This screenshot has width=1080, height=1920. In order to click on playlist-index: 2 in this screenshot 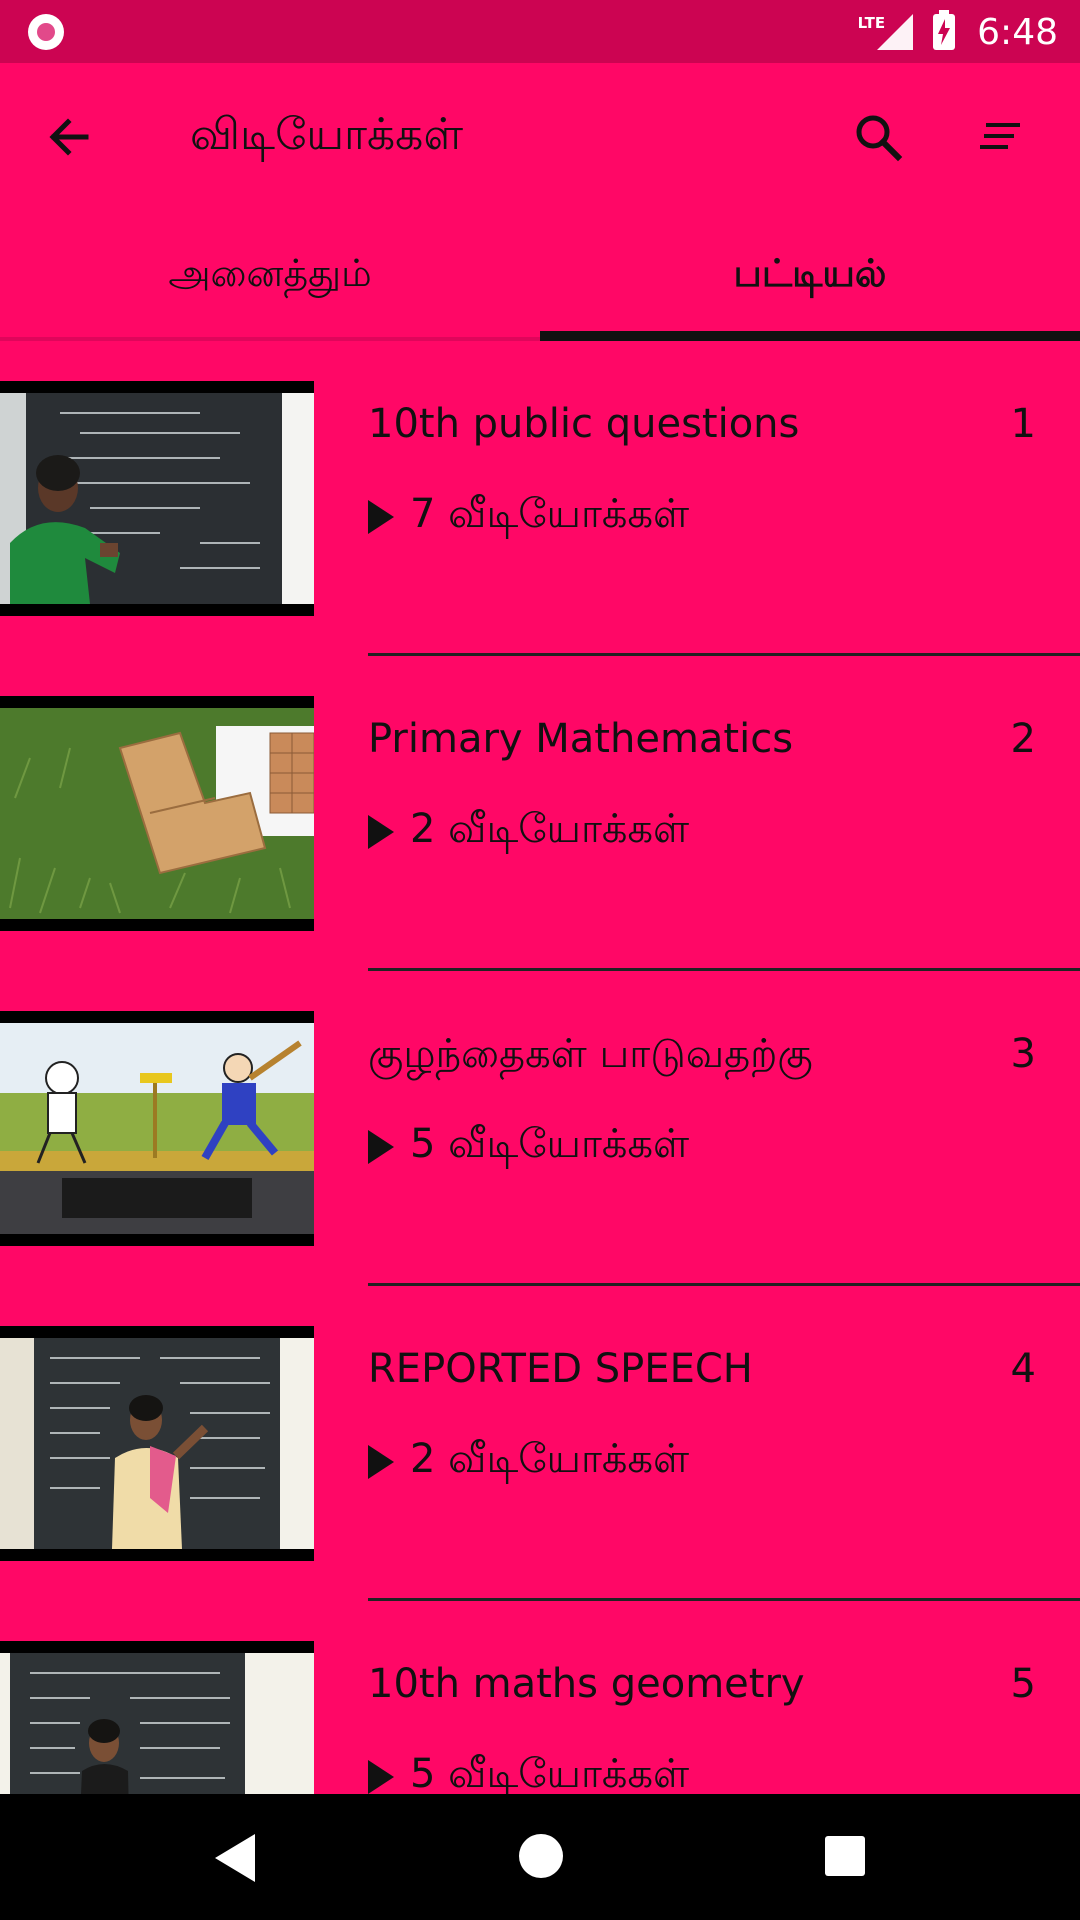, I will do `click(1023, 739)`.